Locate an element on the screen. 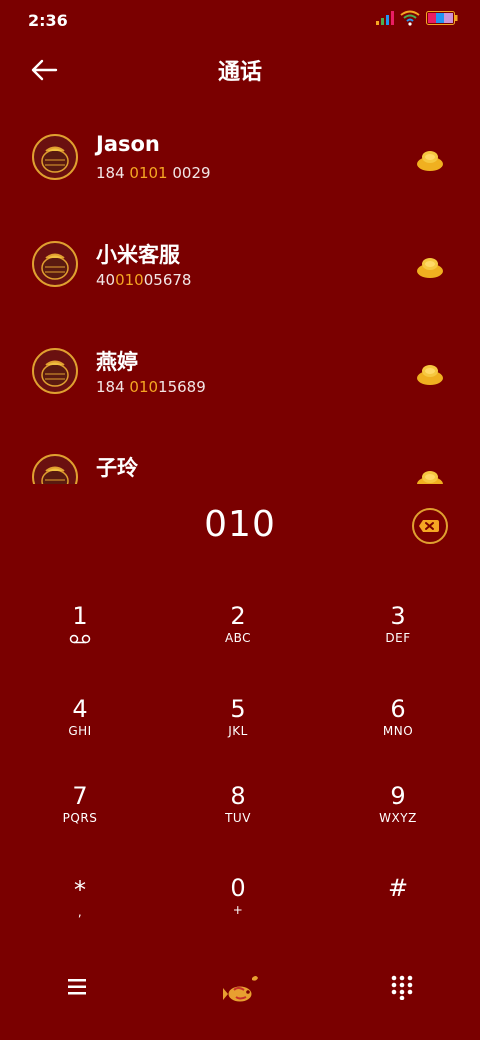 The height and width of the screenshot is (1040, 480). dialed-number: 010 is located at coordinates (240, 524).